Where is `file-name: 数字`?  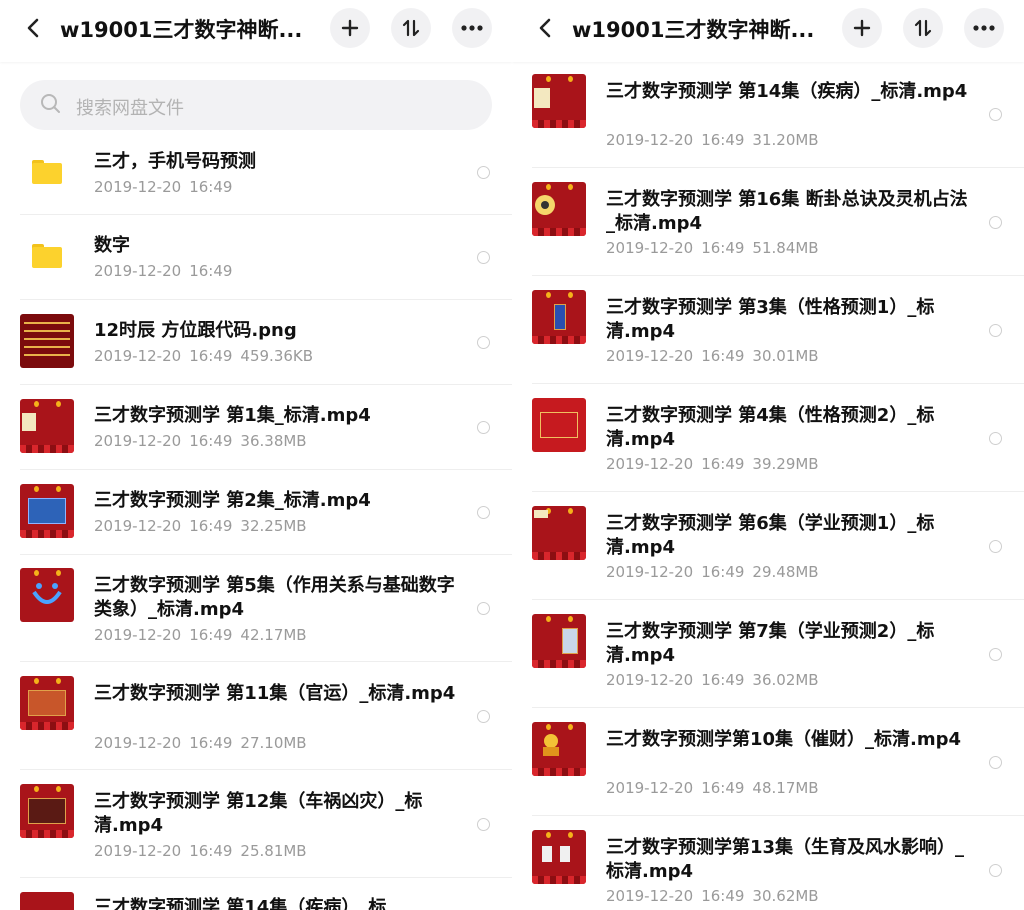 file-name: 数字 is located at coordinates (112, 245).